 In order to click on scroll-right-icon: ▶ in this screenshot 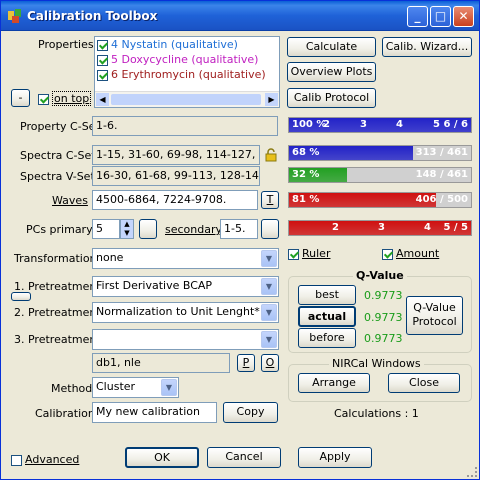, I will do `click(271, 99)`.